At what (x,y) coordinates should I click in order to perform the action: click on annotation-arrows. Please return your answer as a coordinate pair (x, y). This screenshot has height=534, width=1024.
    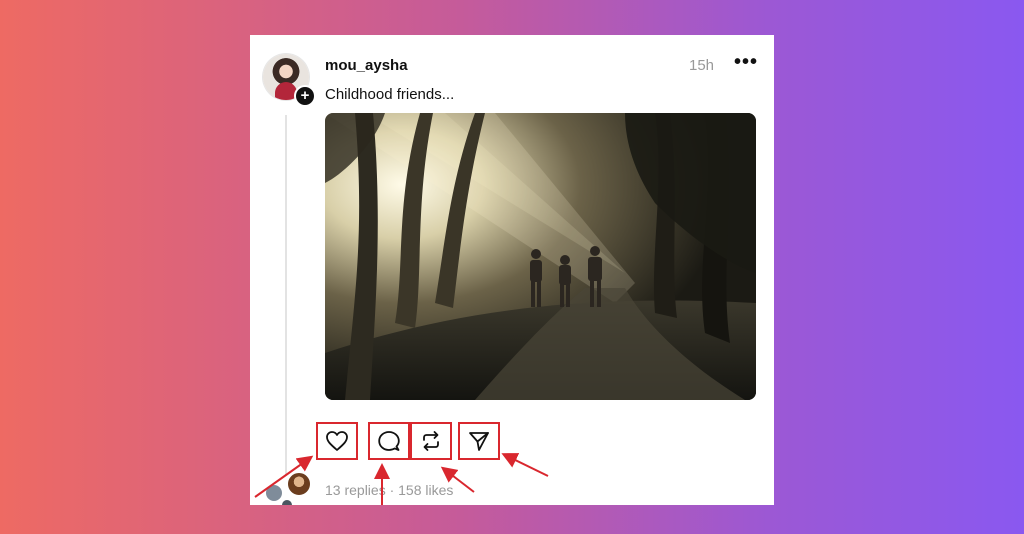
    Looking at the image, I should click on (401, 479).